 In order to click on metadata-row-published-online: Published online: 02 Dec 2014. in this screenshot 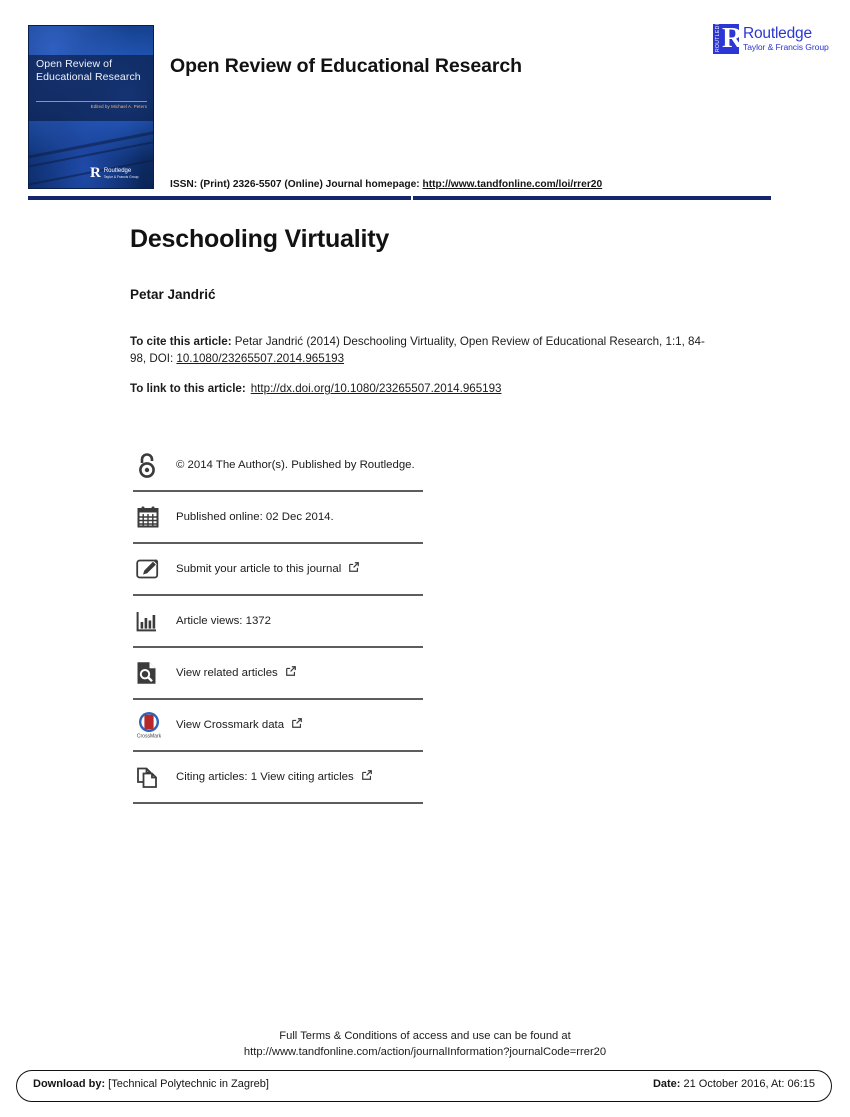, I will do `click(278, 517)`.